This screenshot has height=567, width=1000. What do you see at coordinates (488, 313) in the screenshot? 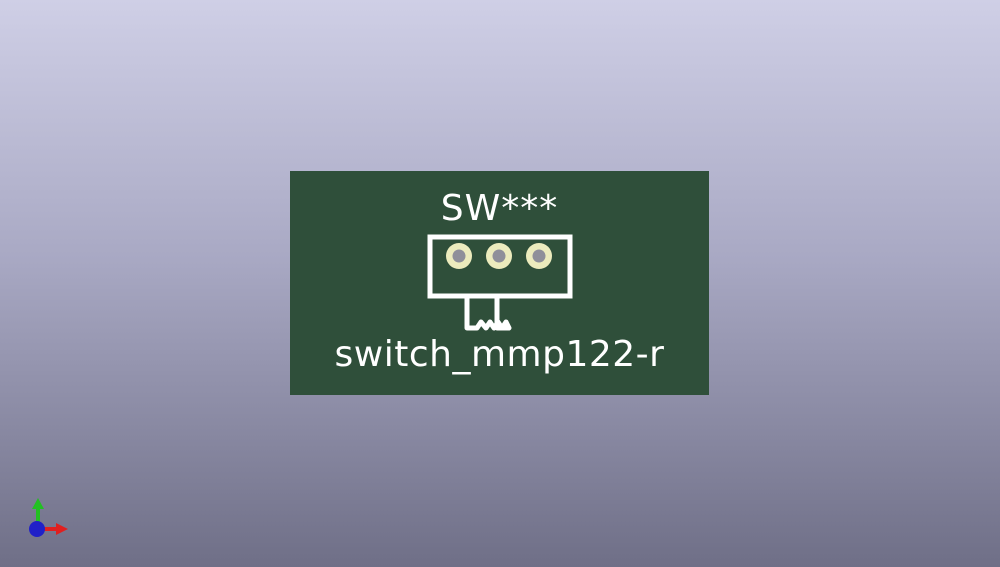
I see `actuator-tab-outline` at bounding box center [488, 313].